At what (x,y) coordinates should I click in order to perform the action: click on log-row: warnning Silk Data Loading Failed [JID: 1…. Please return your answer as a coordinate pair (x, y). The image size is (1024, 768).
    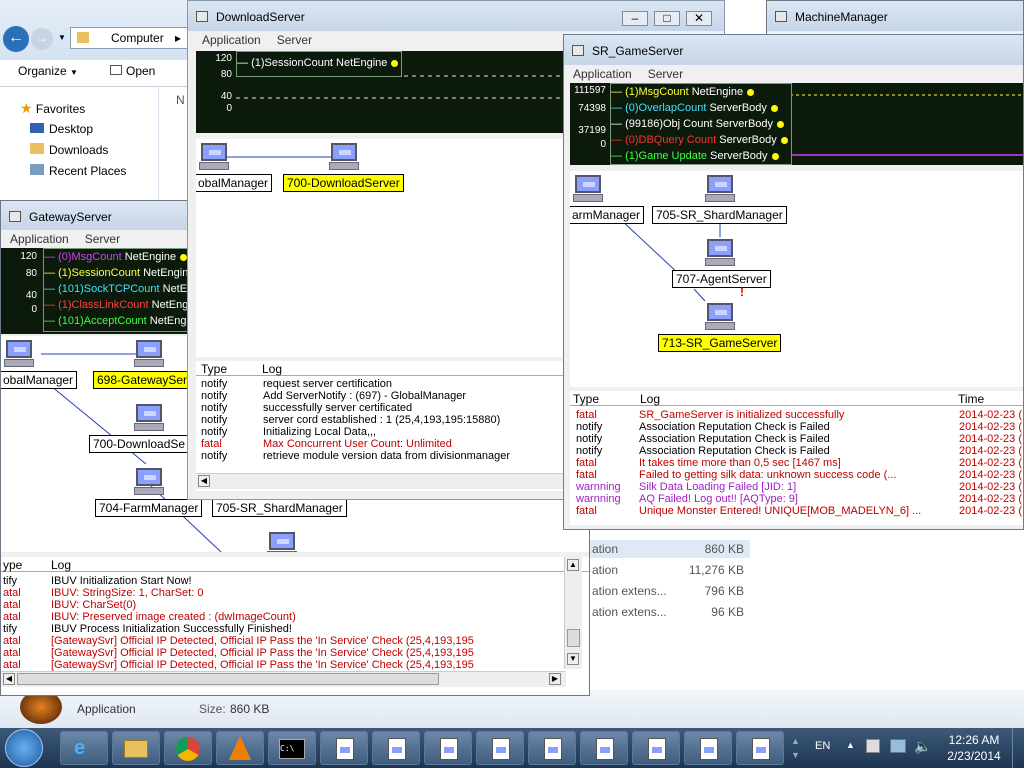
    Looking at the image, I should click on (799, 487).